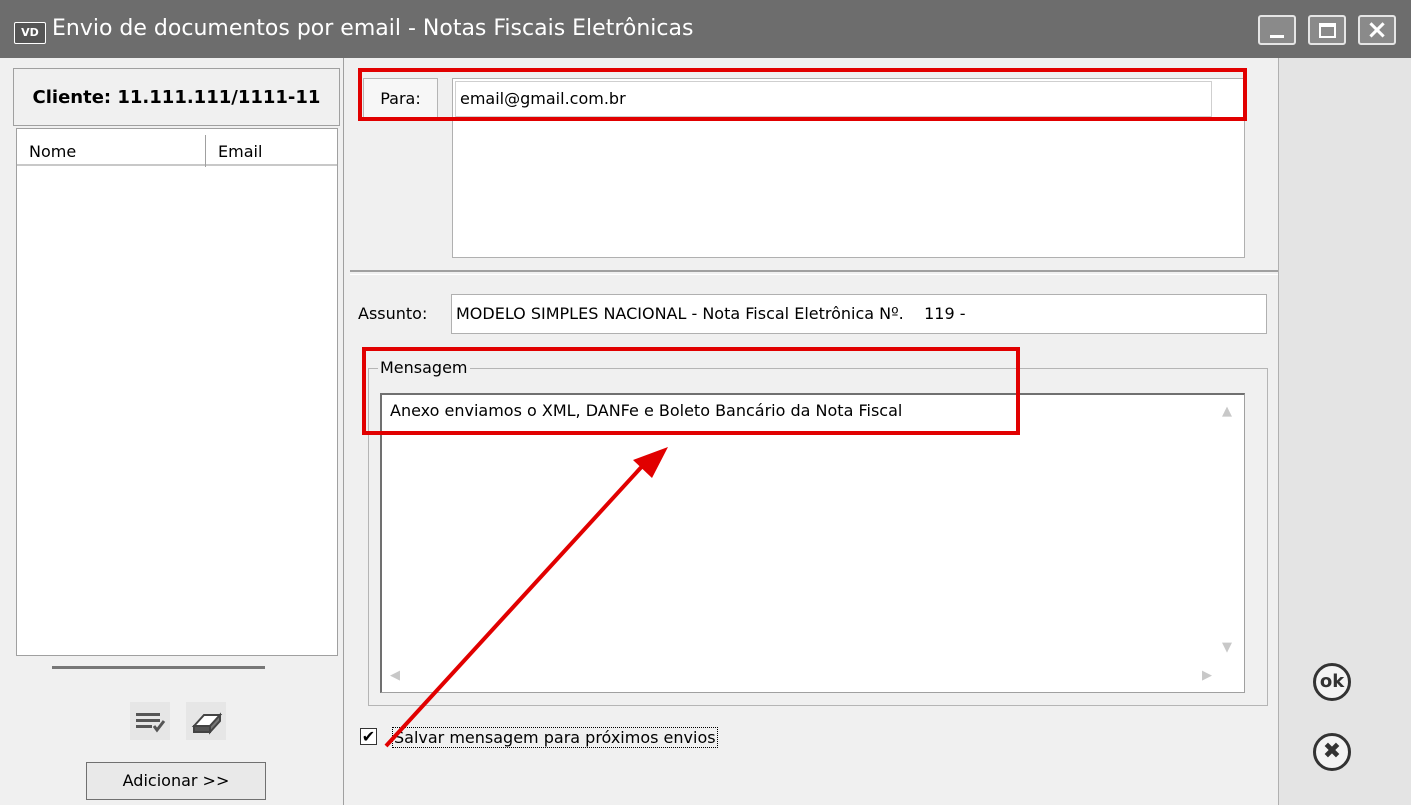 The height and width of the screenshot is (805, 1411). What do you see at coordinates (207, 723) in the screenshot?
I see `eraser-icon` at bounding box center [207, 723].